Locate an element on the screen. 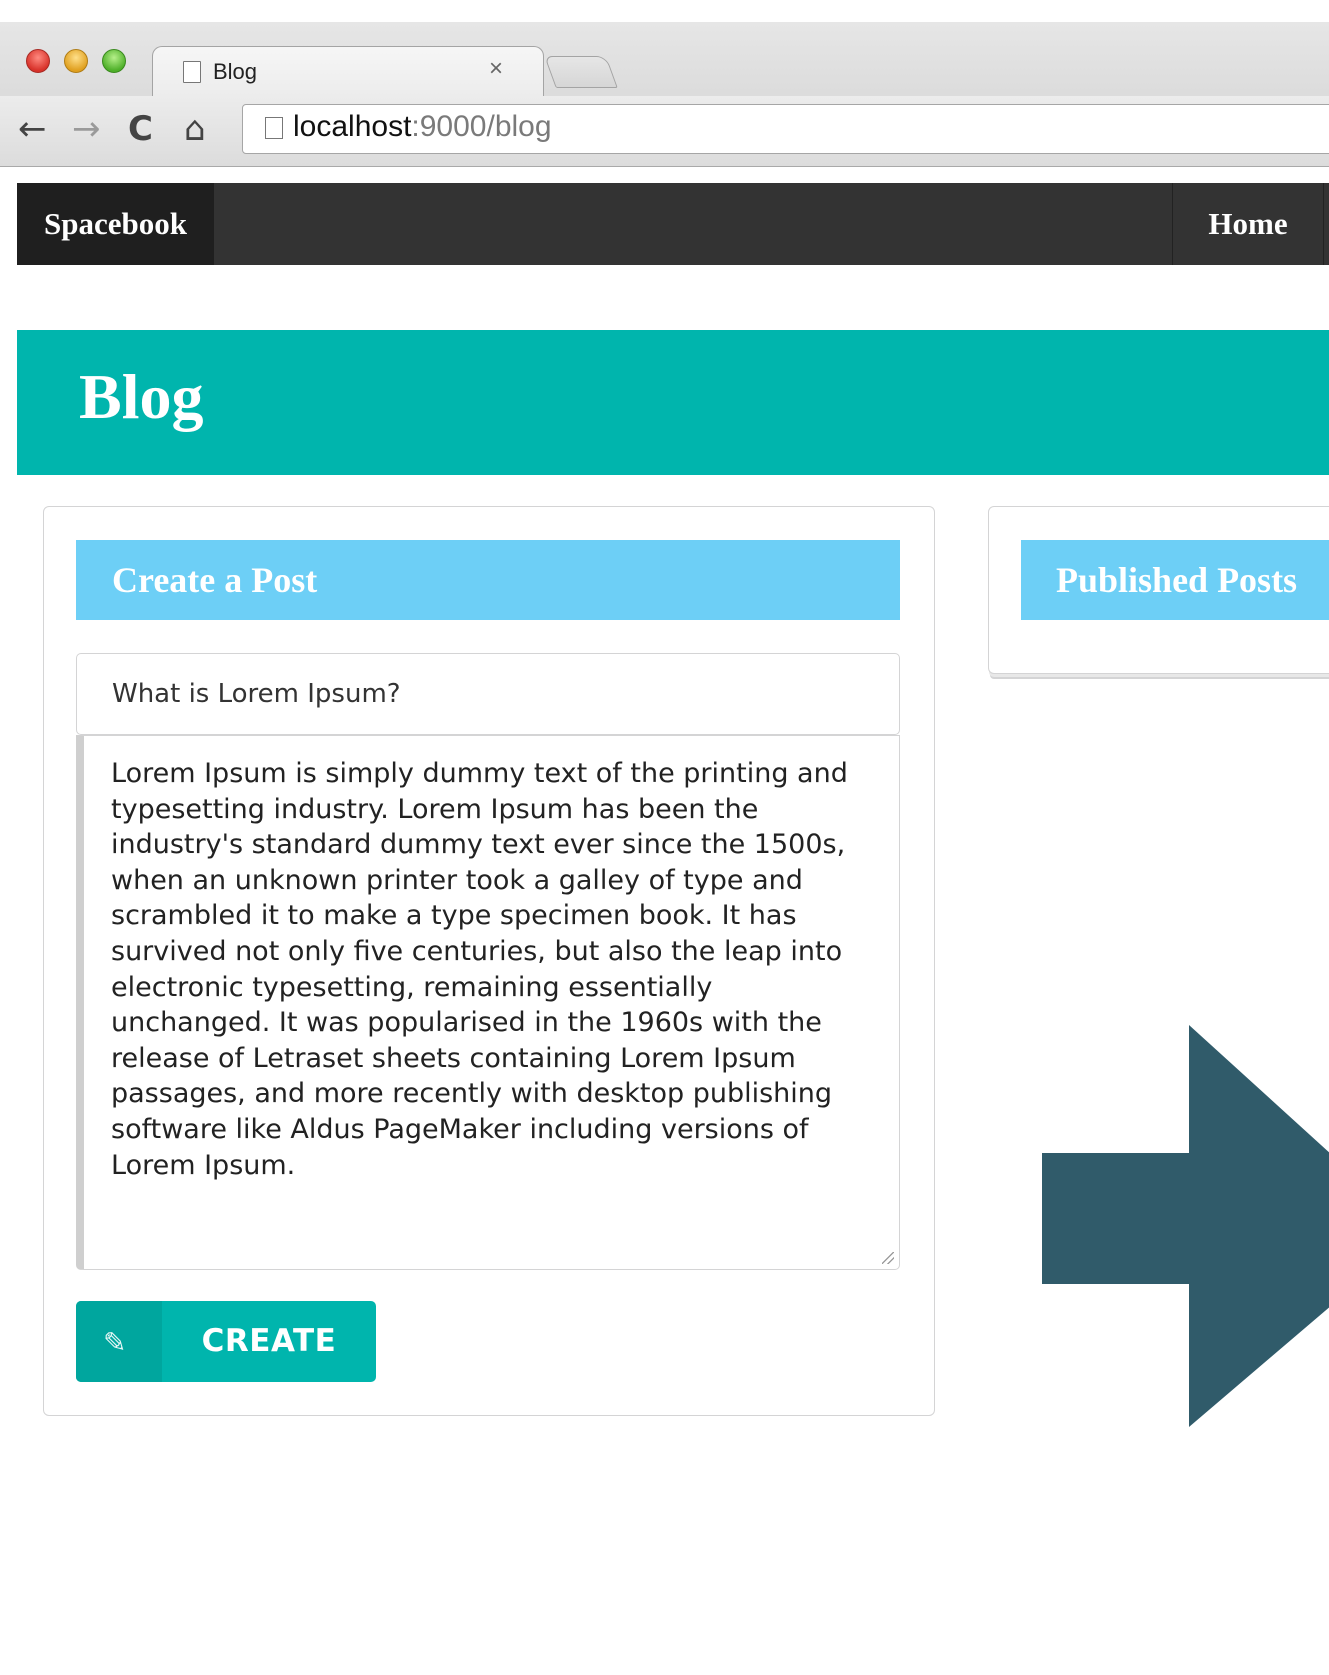 Image resolution: width=1329 pixels, height=1675 pixels. back-arrow-icon: ← is located at coordinates (32, 129).